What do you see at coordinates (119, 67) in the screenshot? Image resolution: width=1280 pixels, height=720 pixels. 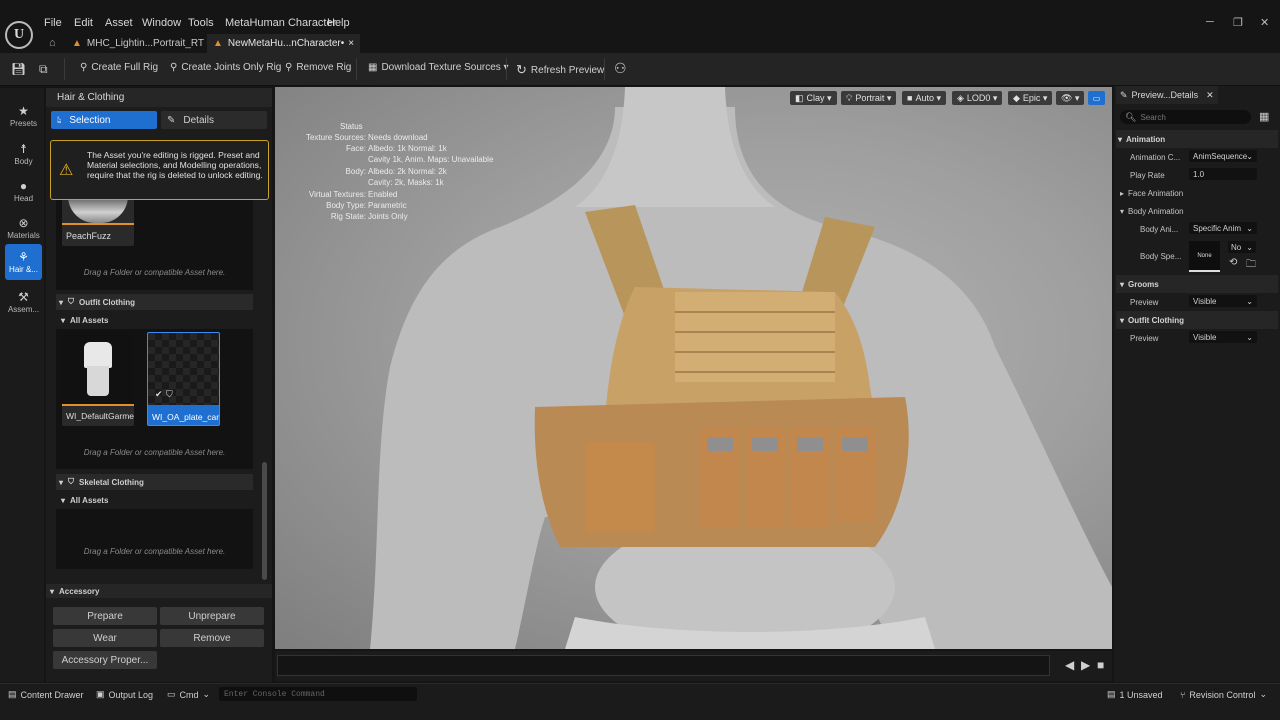 I see `create-full-rig-button: ⚲ Create Full Rig` at bounding box center [119, 67].